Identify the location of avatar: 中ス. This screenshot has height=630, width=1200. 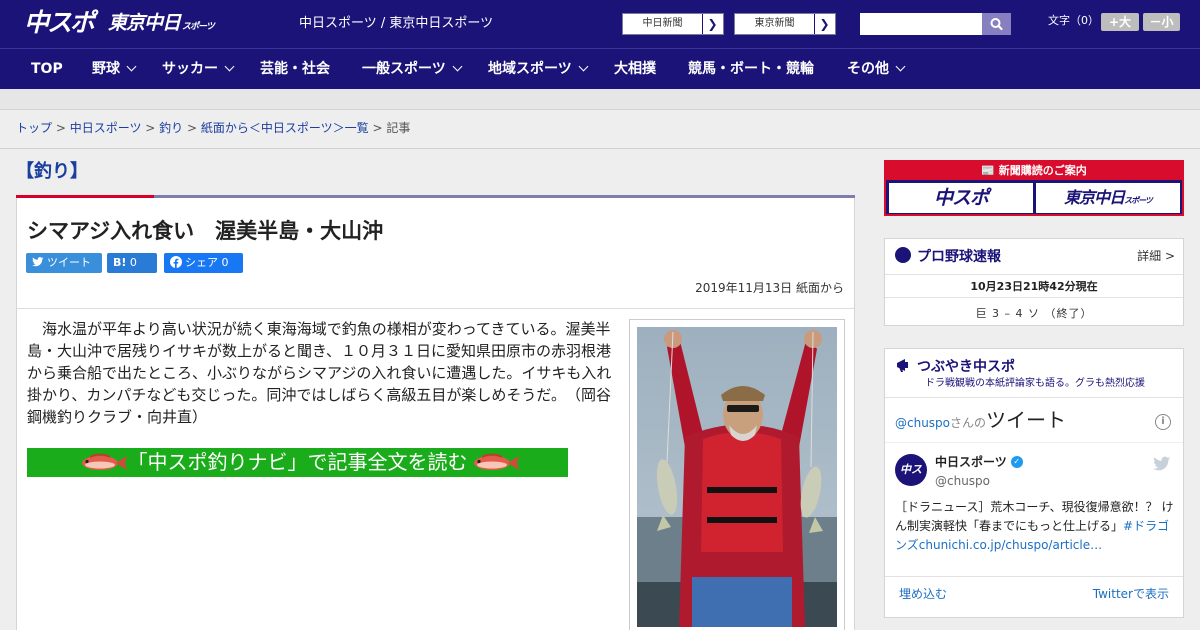
(911, 470).